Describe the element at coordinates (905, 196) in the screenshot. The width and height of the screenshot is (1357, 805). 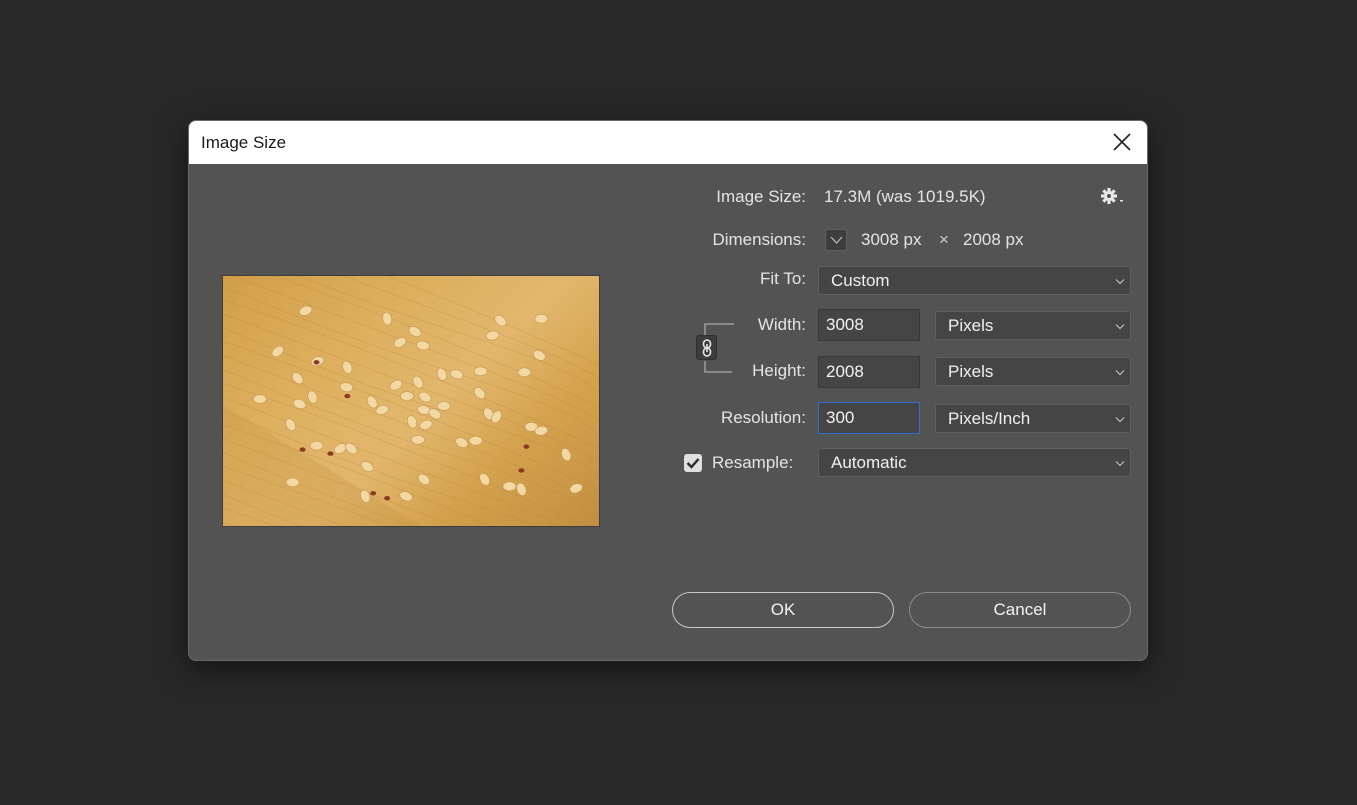
I see `image-size-value: 17.3M (was 1019.5K)` at that location.